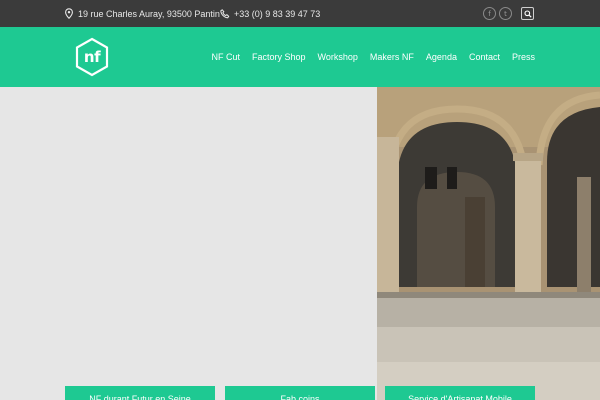 This screenshot has width=600, height=400. Describe the element at coordinates (505, 13) in the screenshot. I see `twitter-icon: t` at that location.